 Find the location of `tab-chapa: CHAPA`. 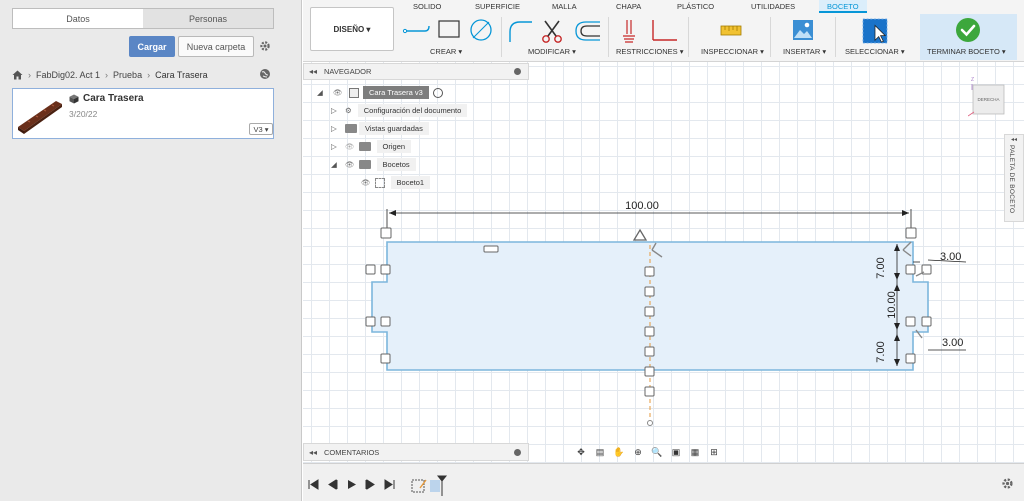

tab-chapa: CHAPA is located at coordinates (628, 6).